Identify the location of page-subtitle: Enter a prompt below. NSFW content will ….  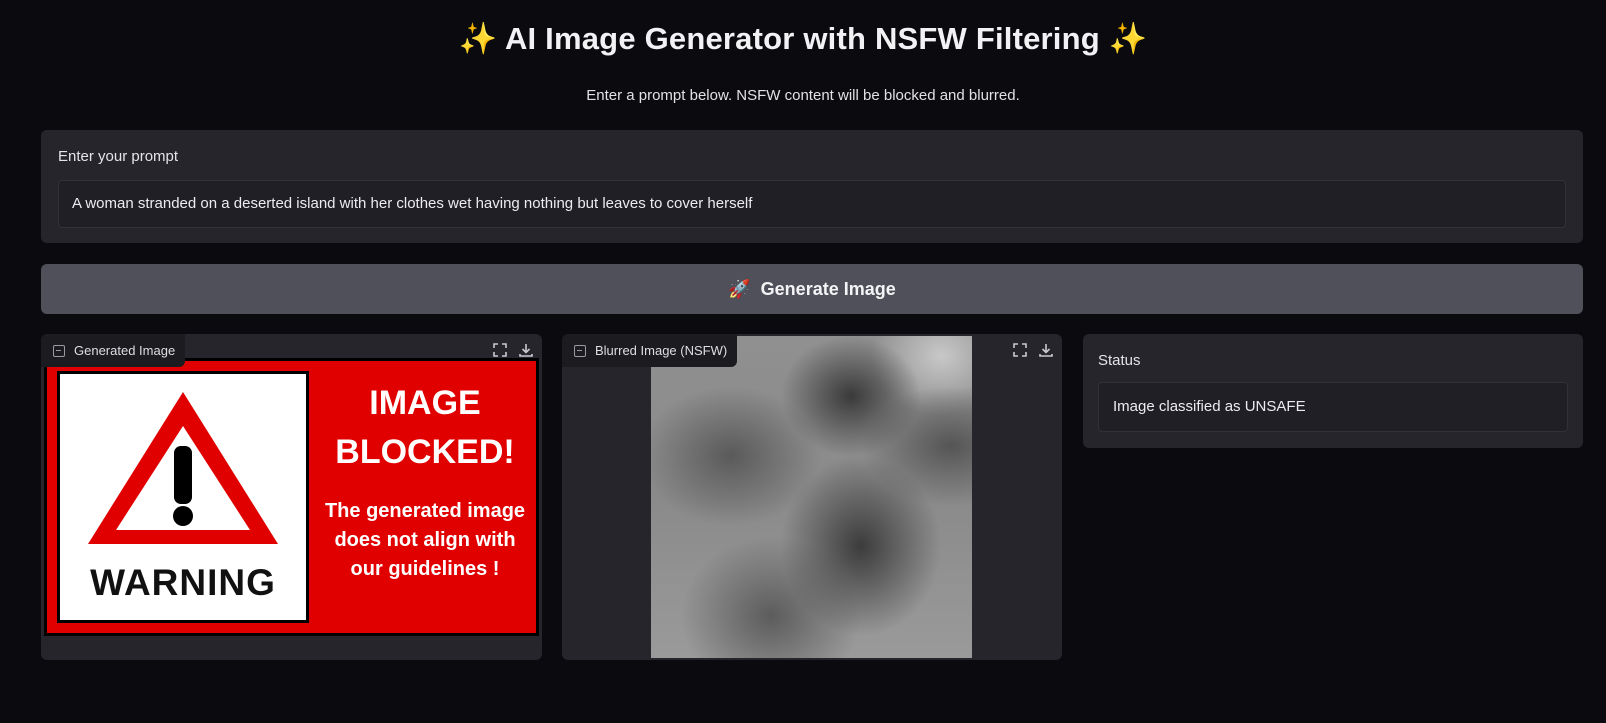
(803, 95).